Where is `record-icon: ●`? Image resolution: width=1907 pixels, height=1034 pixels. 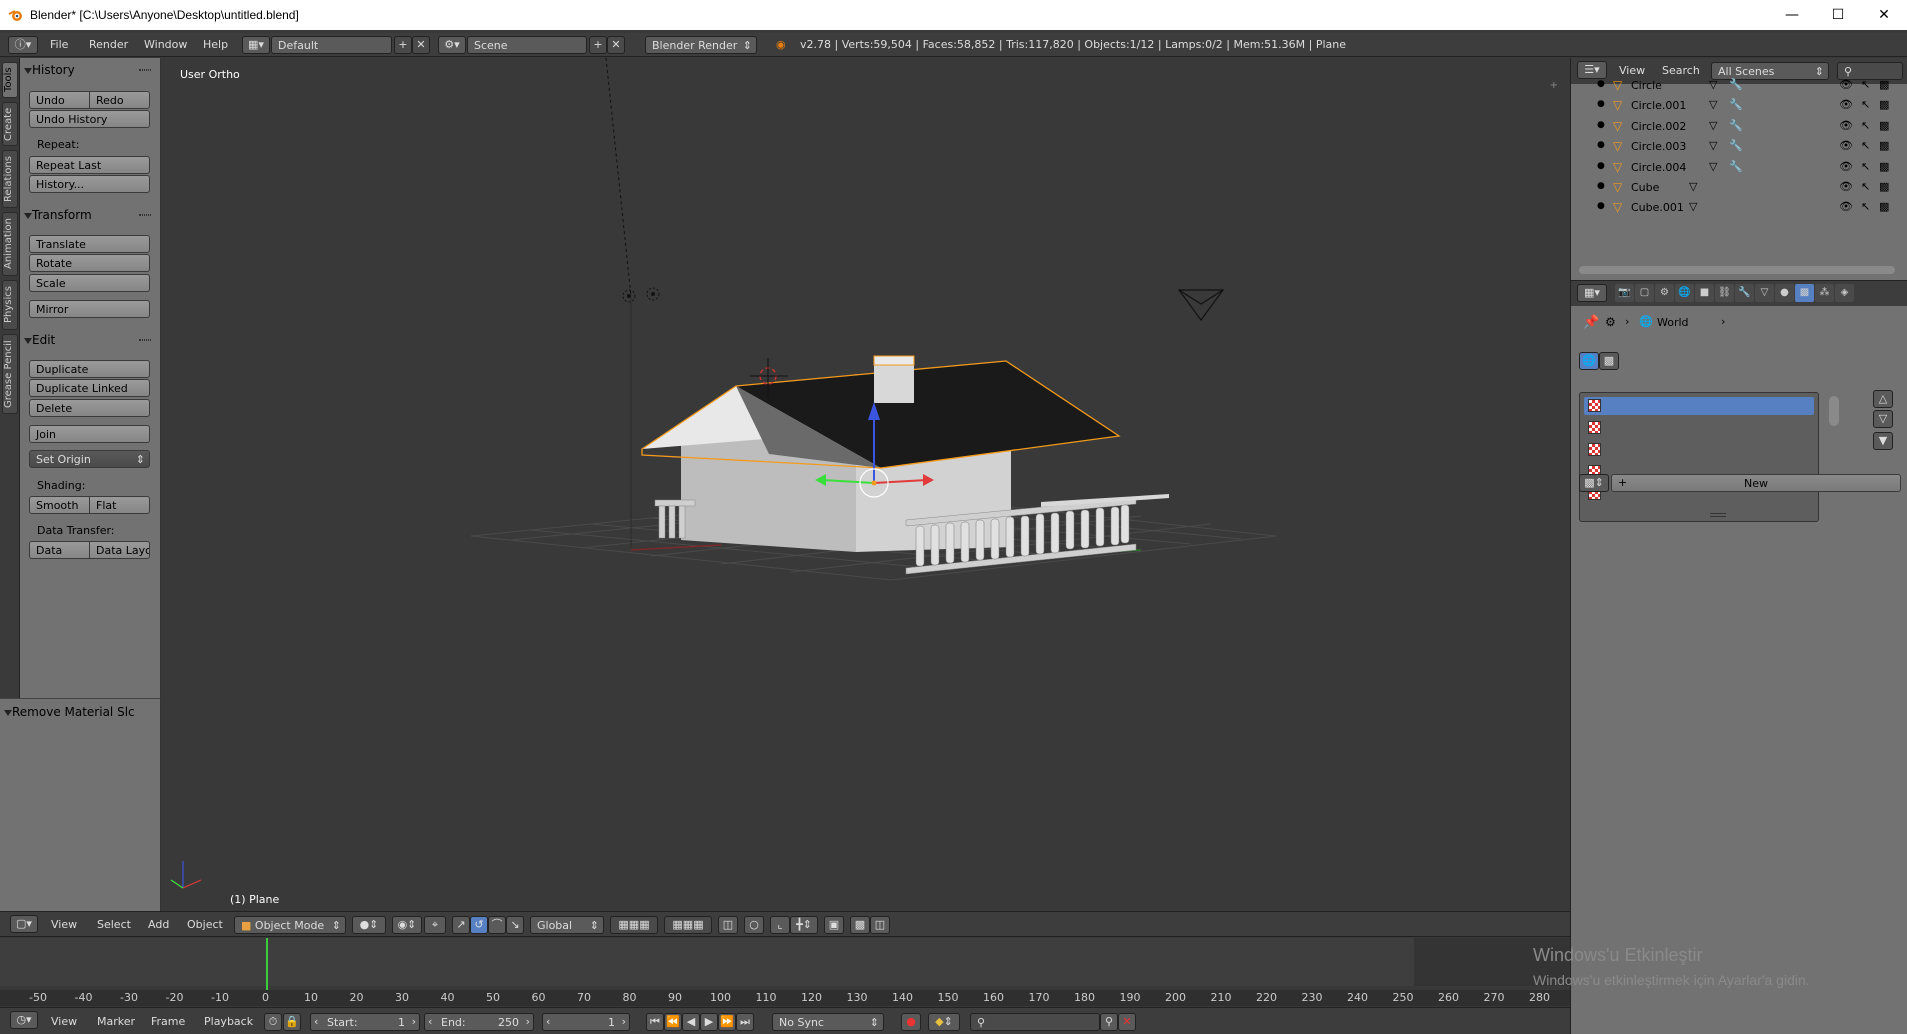
record-icon: ● is located at coordinates (911, 1022).